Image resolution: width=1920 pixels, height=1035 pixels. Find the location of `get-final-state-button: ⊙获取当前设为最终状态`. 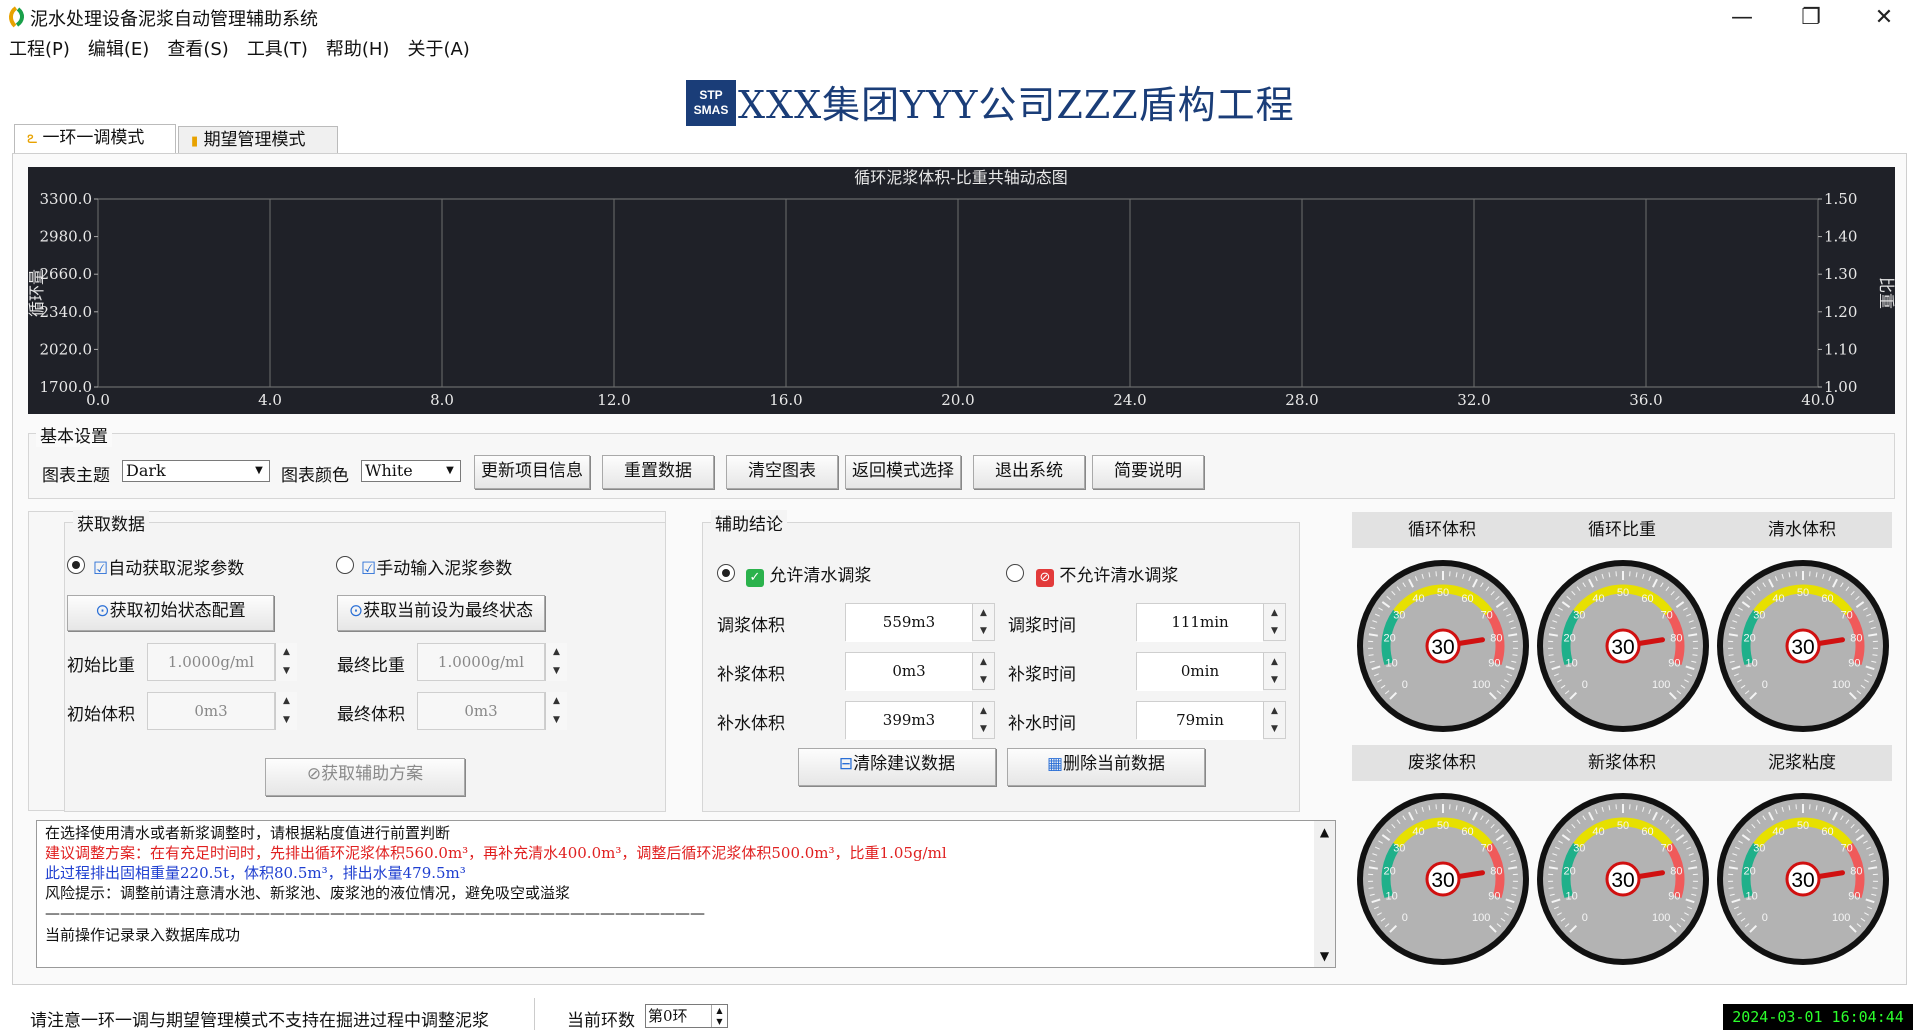

get-final-state-button: ⊙获取当前设为最终状态 is located at coordinates (441, 613).